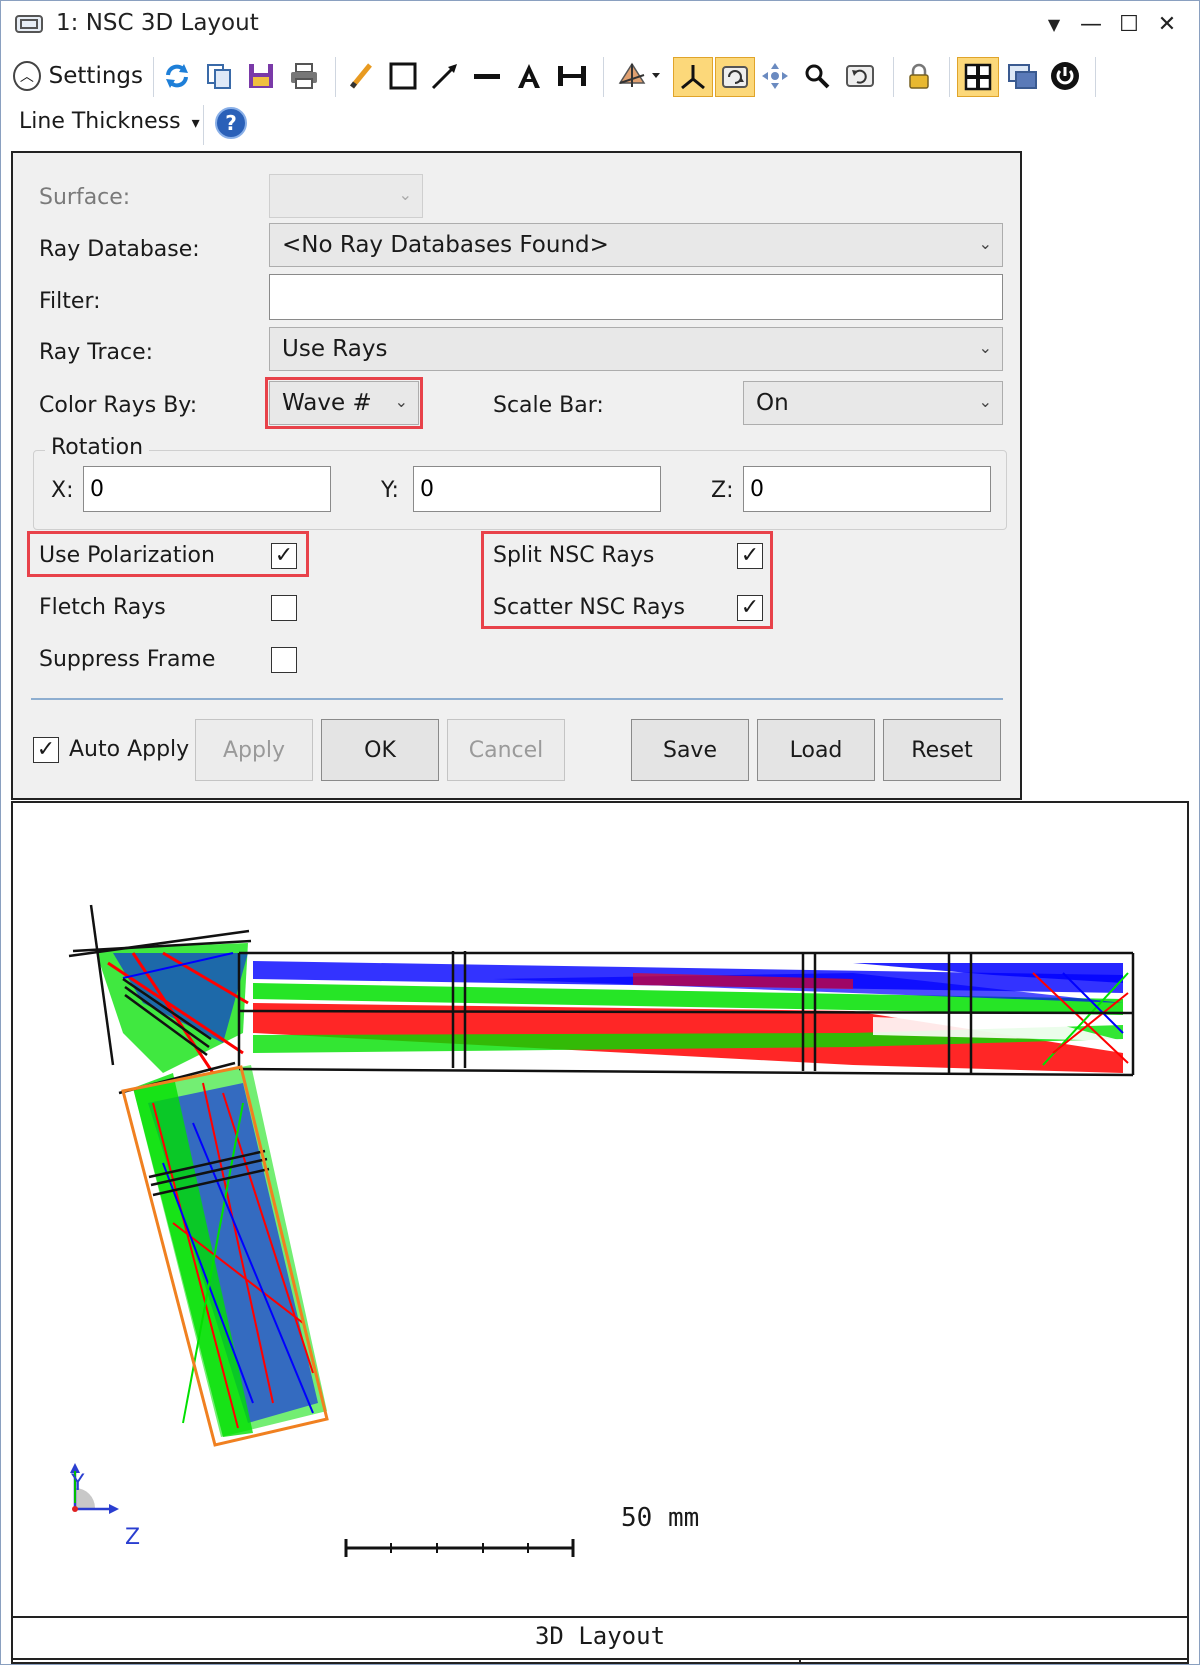 This screenshot has width=1200, height=1665. Describe the element at coordinates (346, 196) in the screenshot. I see `surface-dropdown: ⌄` at that location.